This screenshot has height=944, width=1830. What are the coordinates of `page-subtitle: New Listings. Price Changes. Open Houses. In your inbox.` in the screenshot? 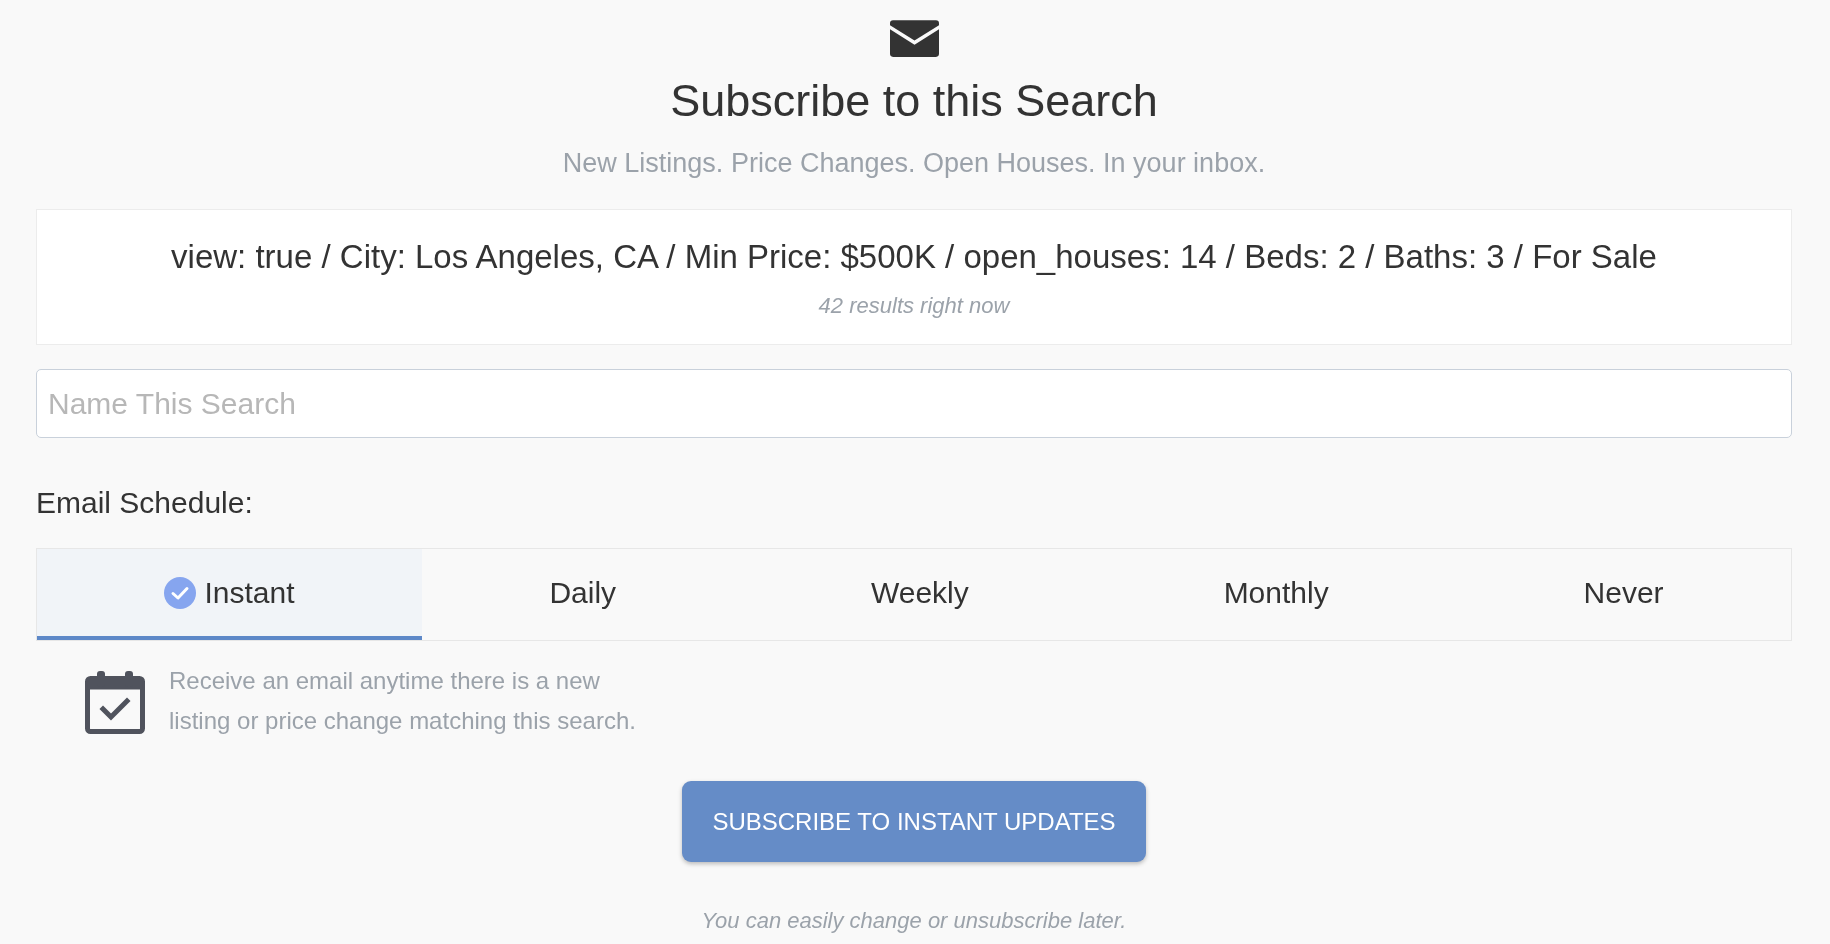 It's located at (914, 163).